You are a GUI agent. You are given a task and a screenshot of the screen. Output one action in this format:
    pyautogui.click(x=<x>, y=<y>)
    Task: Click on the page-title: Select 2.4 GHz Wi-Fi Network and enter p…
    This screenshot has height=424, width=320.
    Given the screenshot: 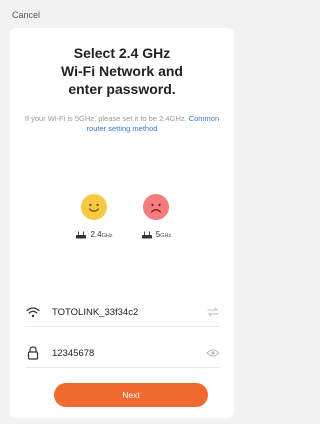 What is the action you would take?
    pyautogui.click(x=122, y=71)
    